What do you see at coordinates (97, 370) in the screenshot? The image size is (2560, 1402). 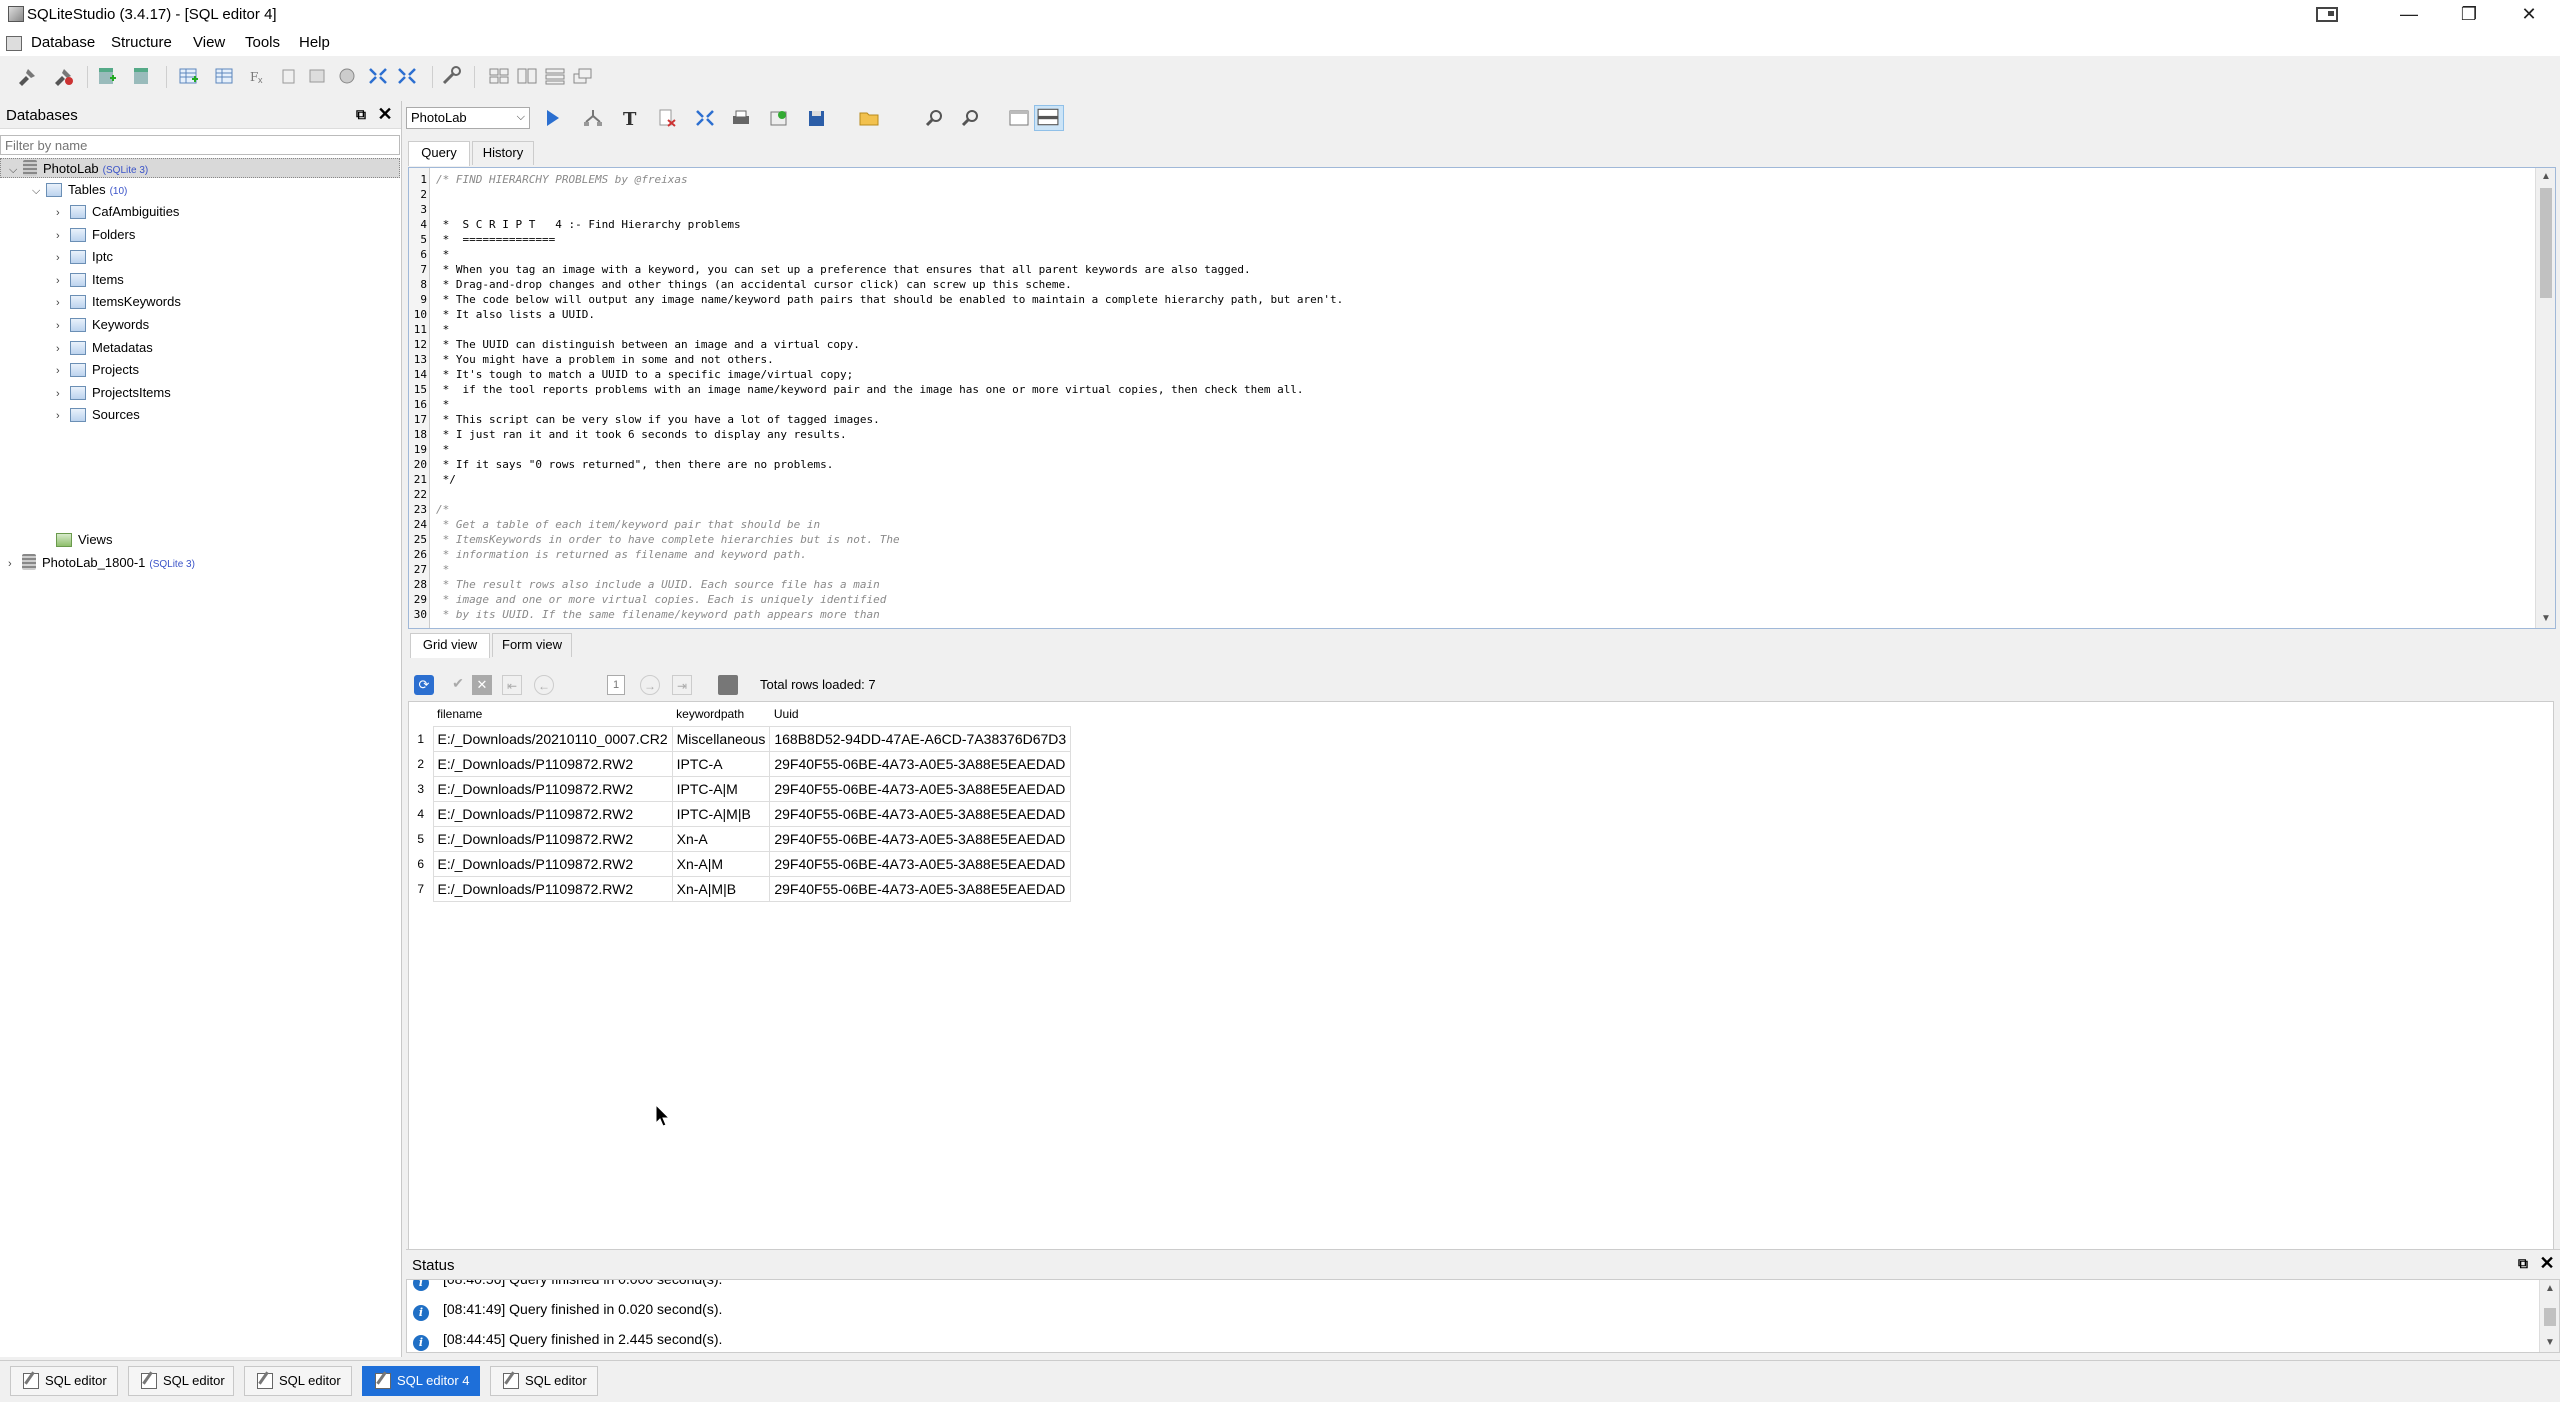 I see `tree-table-item: › Projects` at bounding box center [97, 370].